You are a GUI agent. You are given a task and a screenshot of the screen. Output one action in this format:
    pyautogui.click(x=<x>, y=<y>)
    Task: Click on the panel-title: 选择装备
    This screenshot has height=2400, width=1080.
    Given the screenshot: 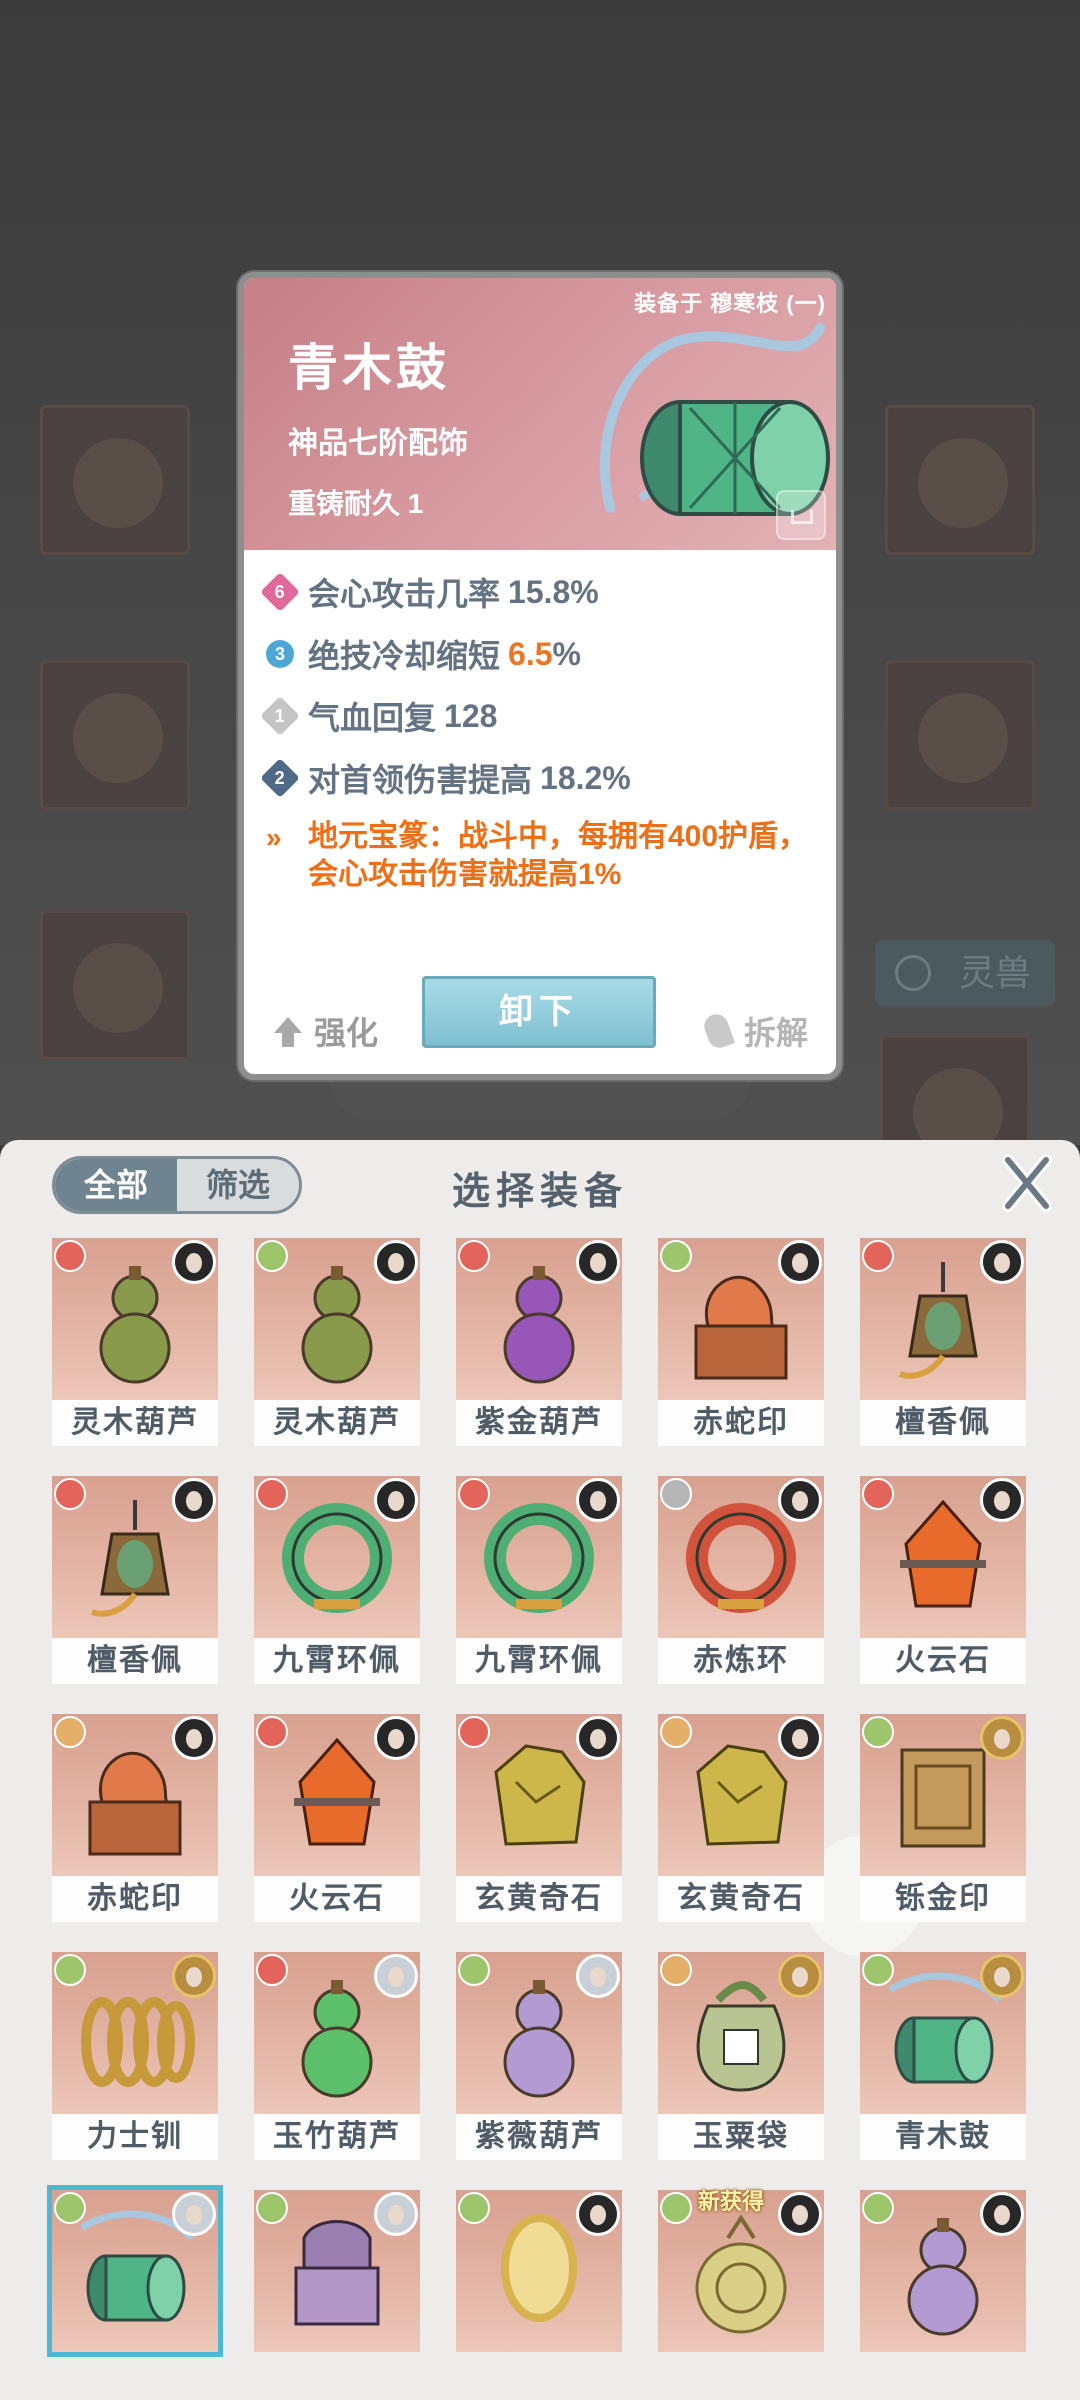 What is the action you would take?
    pyautogui.click(x=539, y=1192)
    